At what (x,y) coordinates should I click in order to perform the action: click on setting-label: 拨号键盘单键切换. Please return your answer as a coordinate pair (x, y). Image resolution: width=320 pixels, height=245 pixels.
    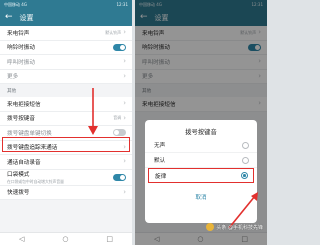
    Looking at the image, I should click on (29, 133).